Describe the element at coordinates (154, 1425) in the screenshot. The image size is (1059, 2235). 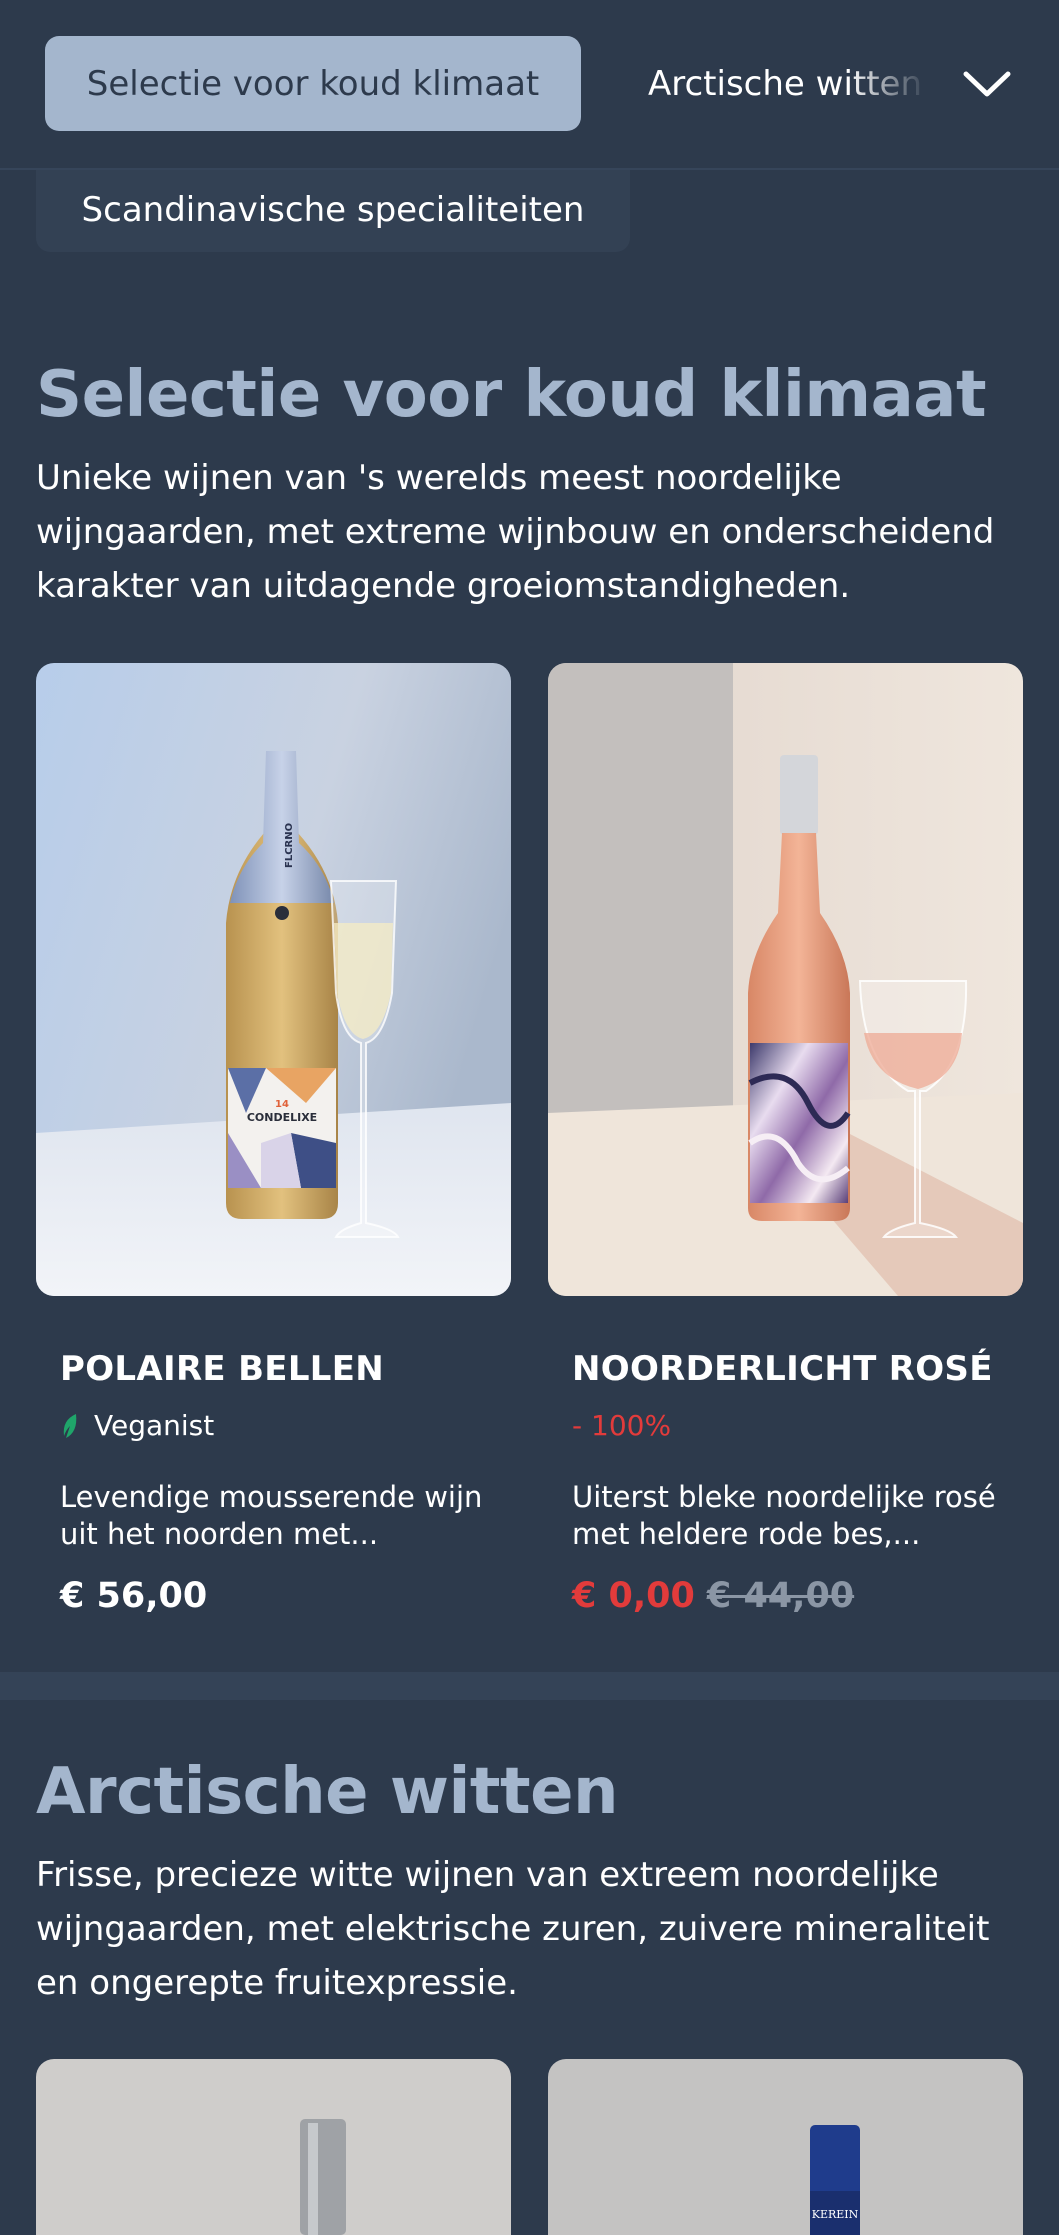
I see `vegan-tag-label: Veganist` at that location.